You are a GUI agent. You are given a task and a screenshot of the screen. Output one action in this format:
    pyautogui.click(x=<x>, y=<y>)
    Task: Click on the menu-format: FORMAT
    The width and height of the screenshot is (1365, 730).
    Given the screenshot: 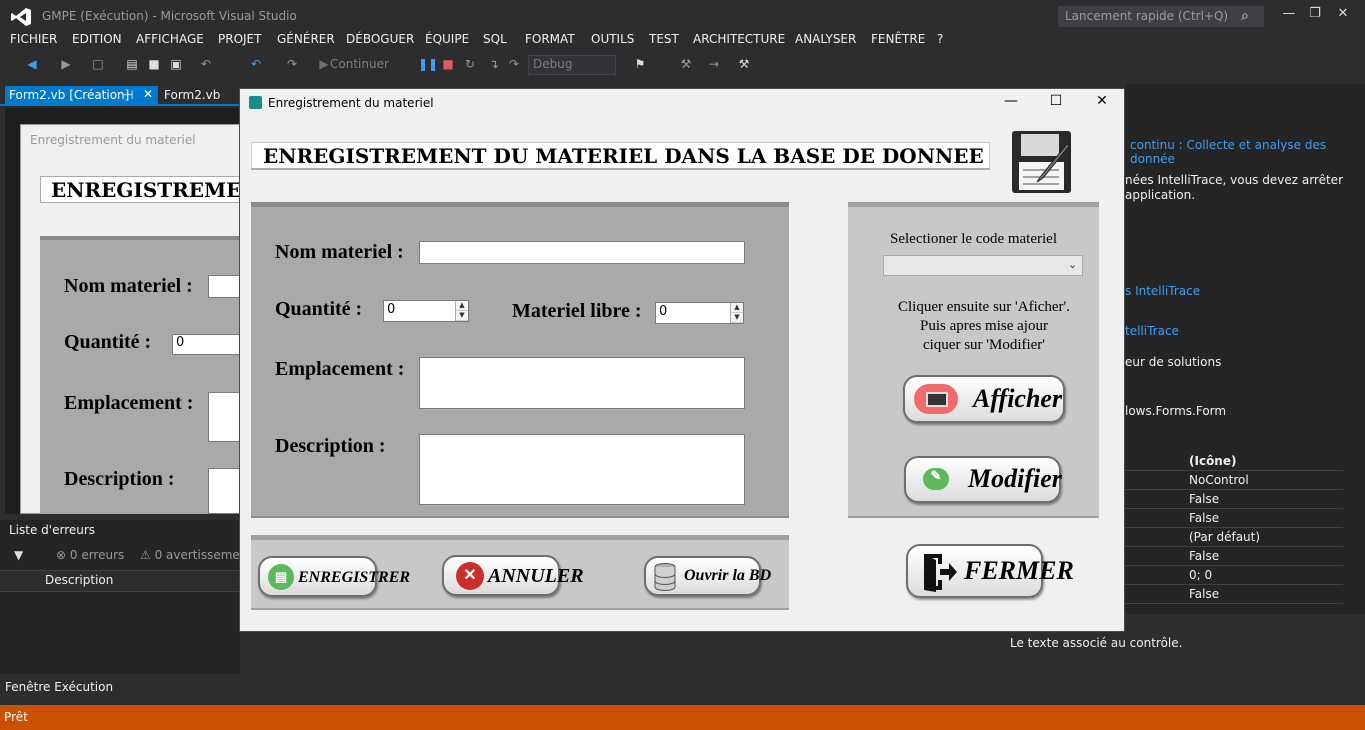 What is the action you would take?
    pyautogui.click(x=550, y=39)
    